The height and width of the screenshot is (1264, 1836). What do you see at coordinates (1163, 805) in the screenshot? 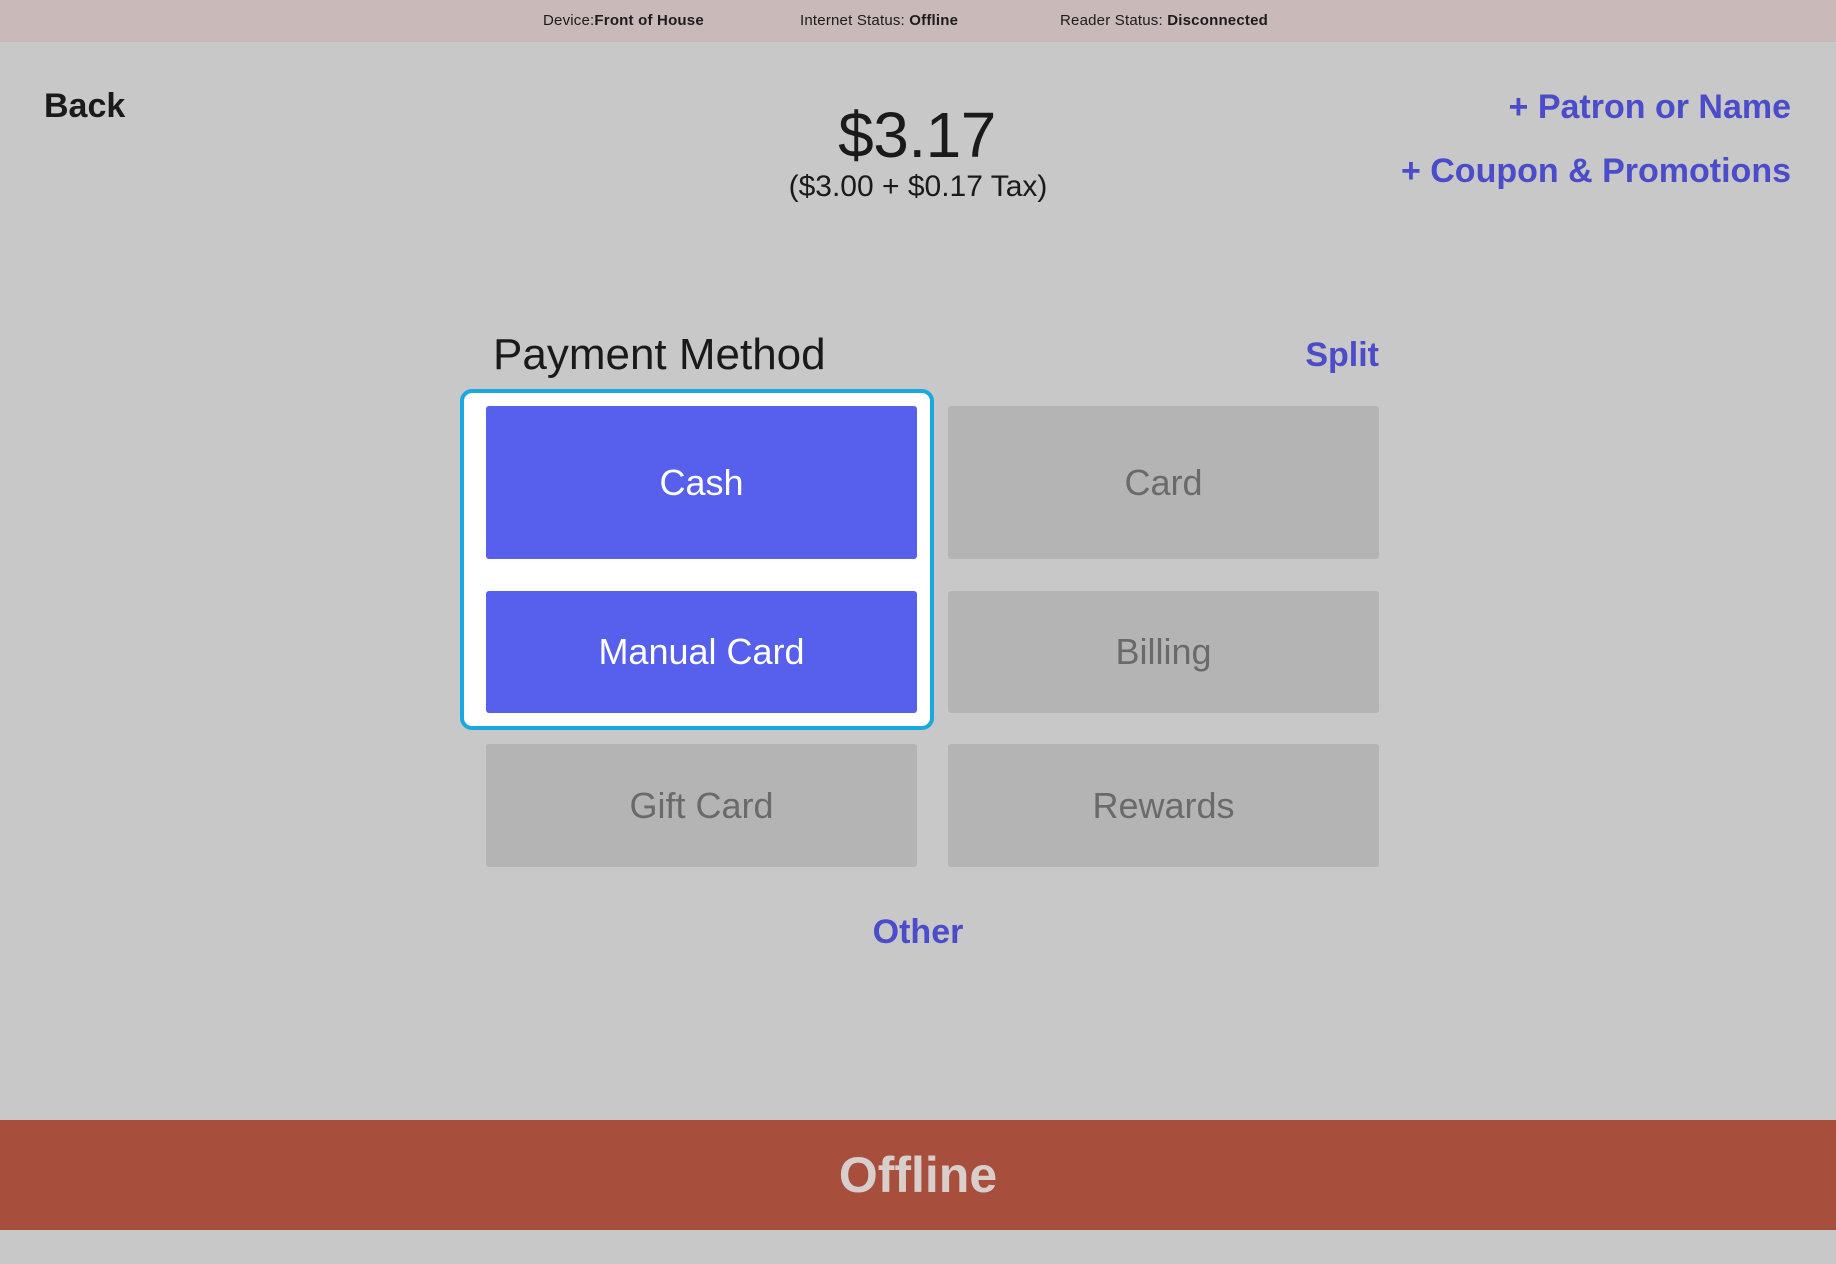
I see `rewards-button: Rewards` at bounding box center [1163, 805].